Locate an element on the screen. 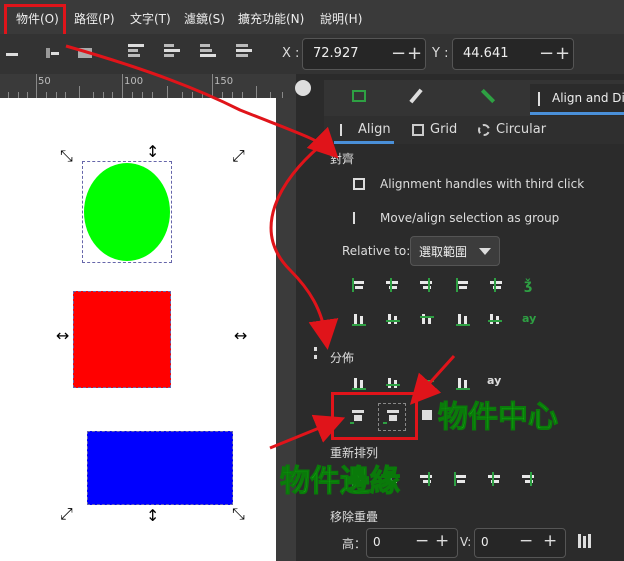 This screenshot has height=561, width=624. annotation-arrow-to-align is located at coordinates (202, 101).